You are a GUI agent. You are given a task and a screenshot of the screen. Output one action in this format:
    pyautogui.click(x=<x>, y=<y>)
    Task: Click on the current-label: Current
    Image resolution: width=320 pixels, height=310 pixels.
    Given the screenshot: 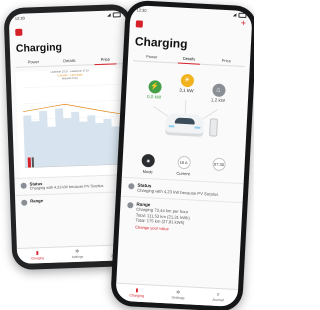 What is the action you would take?
    pyautogui.click(x=183, y=173)
    